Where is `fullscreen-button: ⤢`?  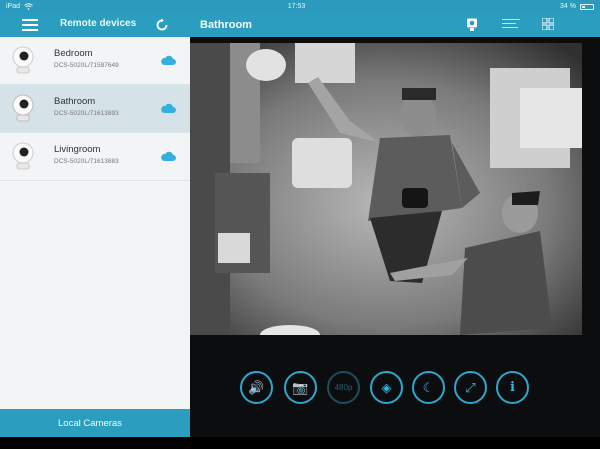 fullscreen-button: ⤢ is located at coordinates (470, 387).